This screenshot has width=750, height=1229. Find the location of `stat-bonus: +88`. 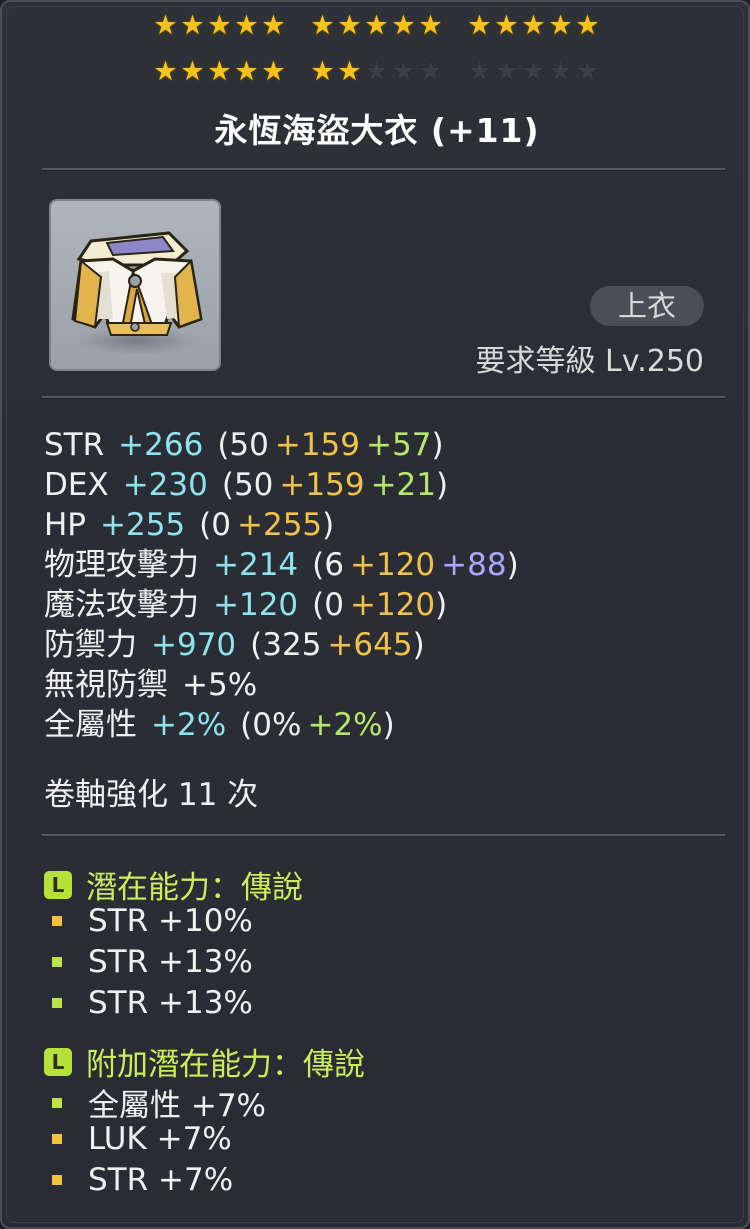

stat-bonus: +88 is located at coordinates (474, 565).